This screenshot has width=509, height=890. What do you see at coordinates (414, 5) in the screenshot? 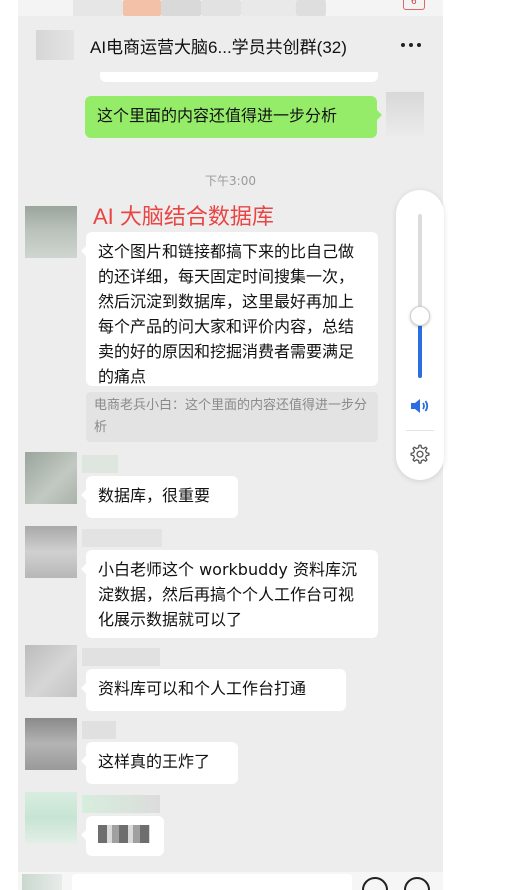
I see `battery-icon: 6` at bounding box center [414, 5].